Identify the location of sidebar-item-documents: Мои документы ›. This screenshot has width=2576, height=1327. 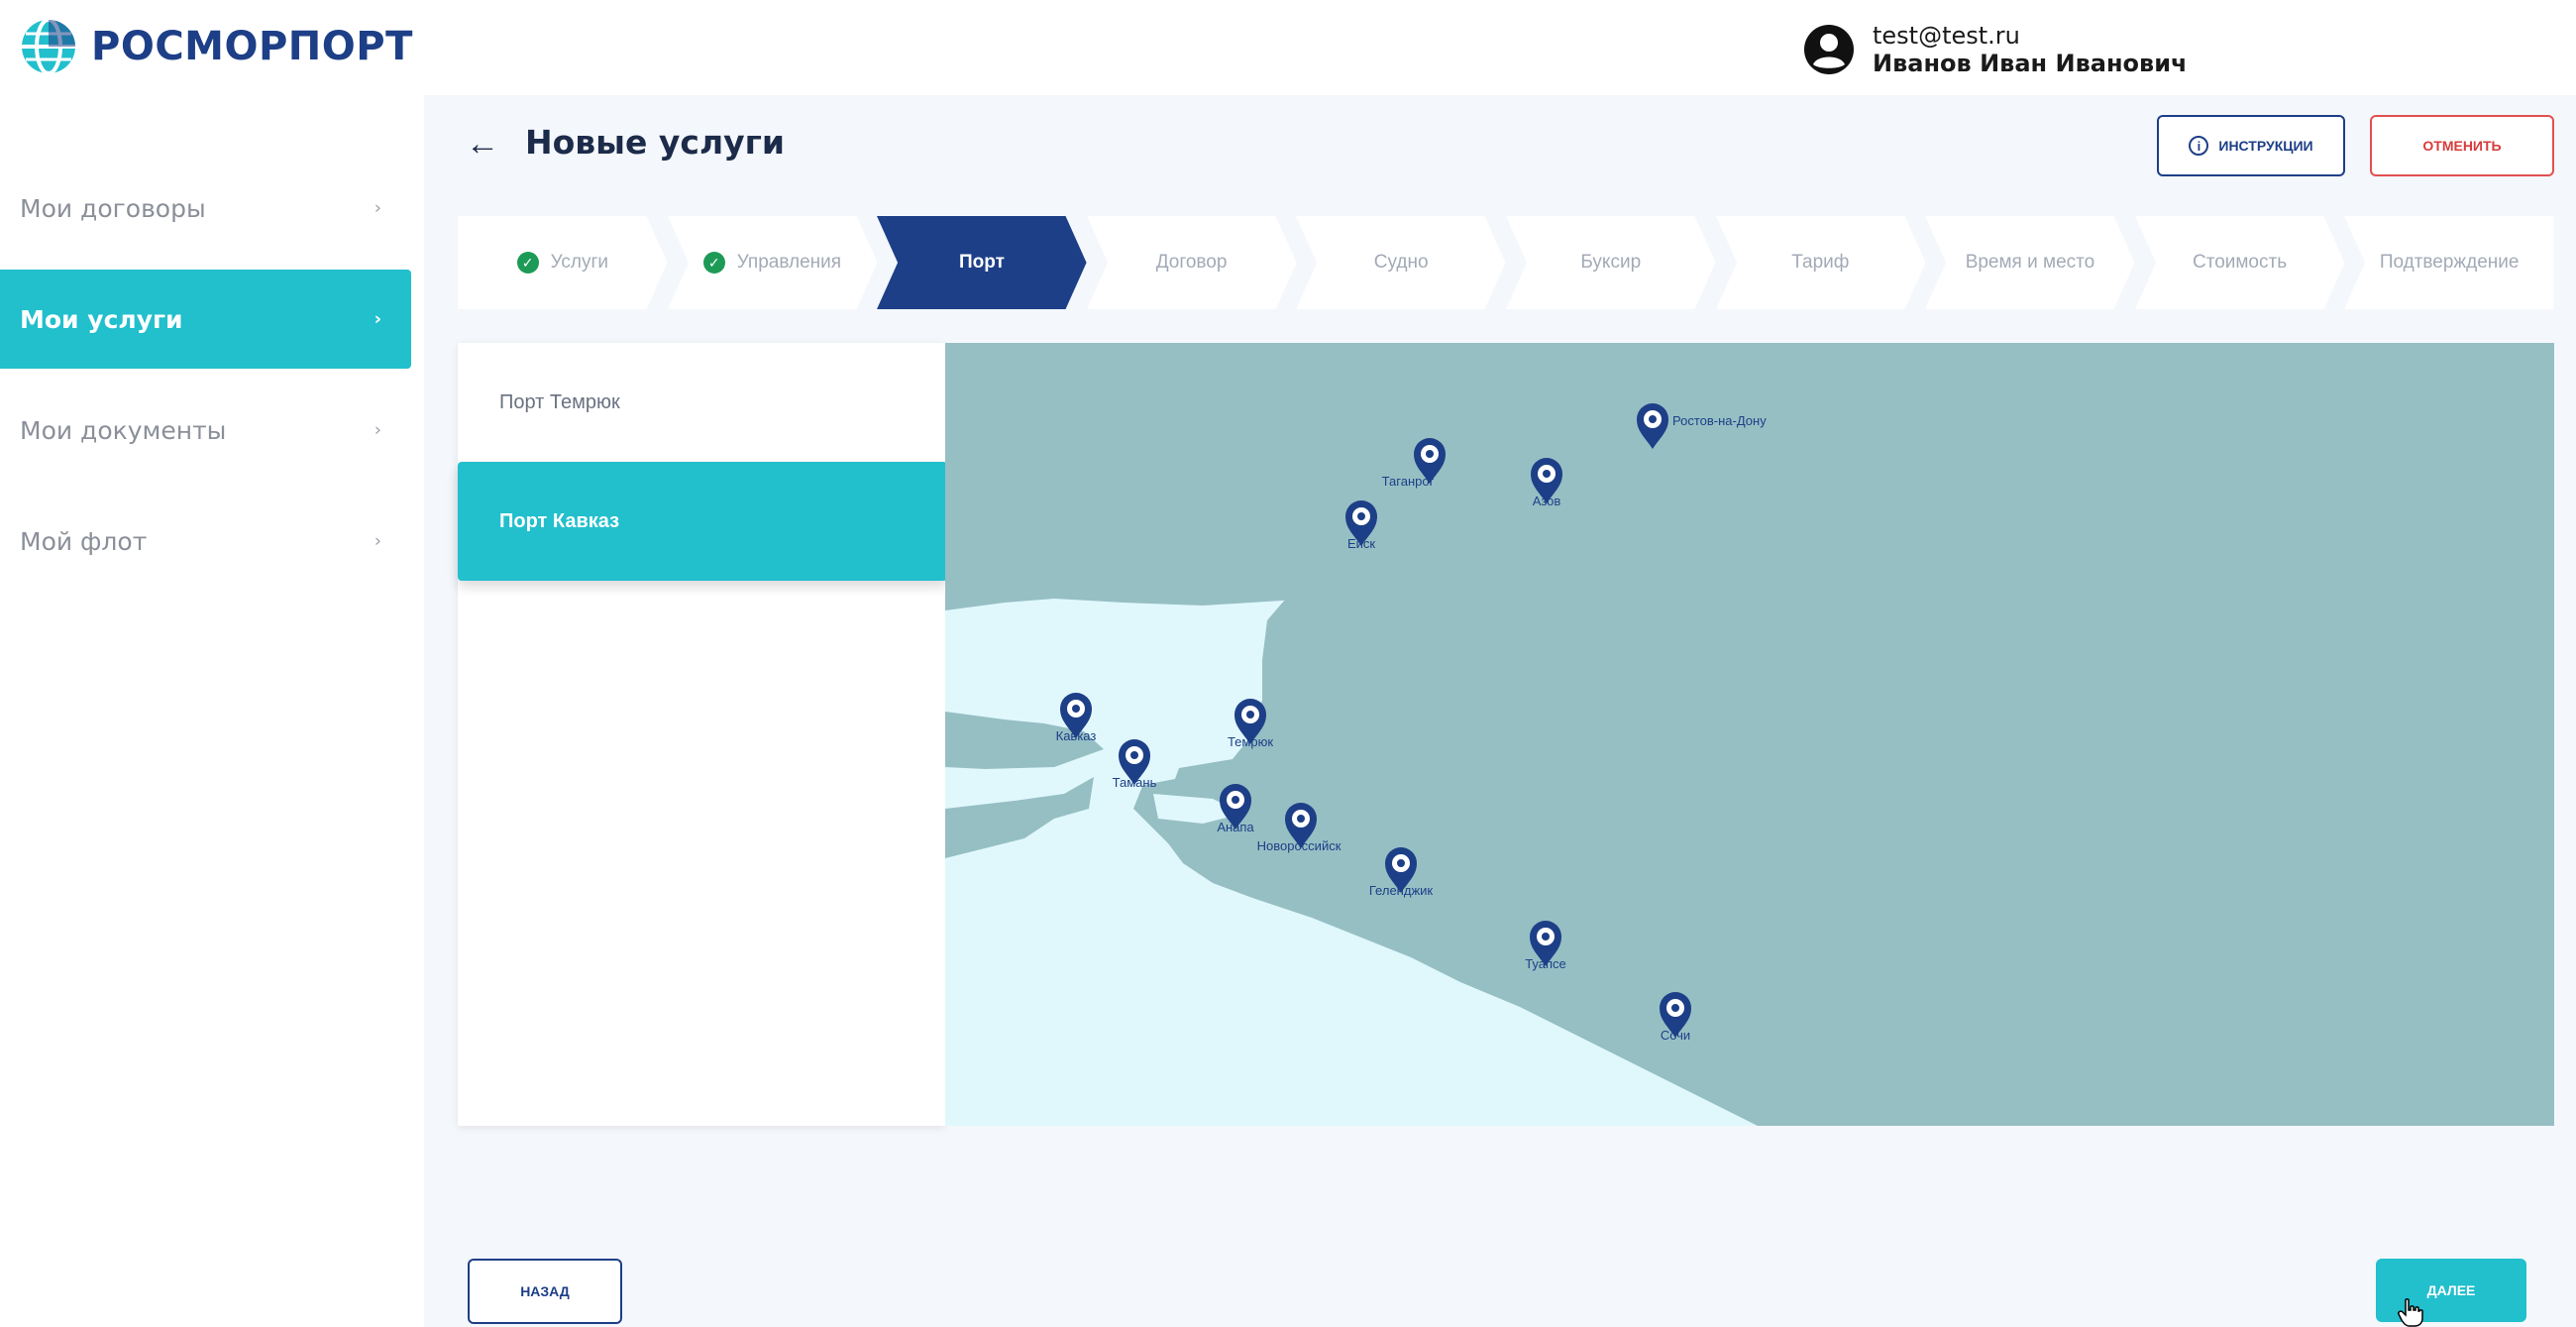
(206, 431).